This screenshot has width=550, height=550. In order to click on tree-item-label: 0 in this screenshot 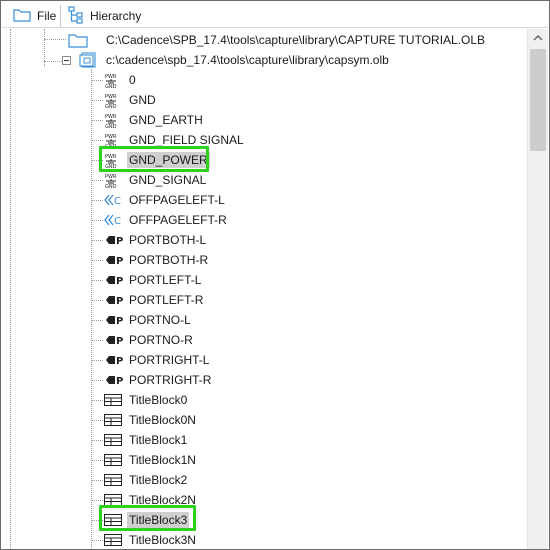, I will do `click(132, 80)`.